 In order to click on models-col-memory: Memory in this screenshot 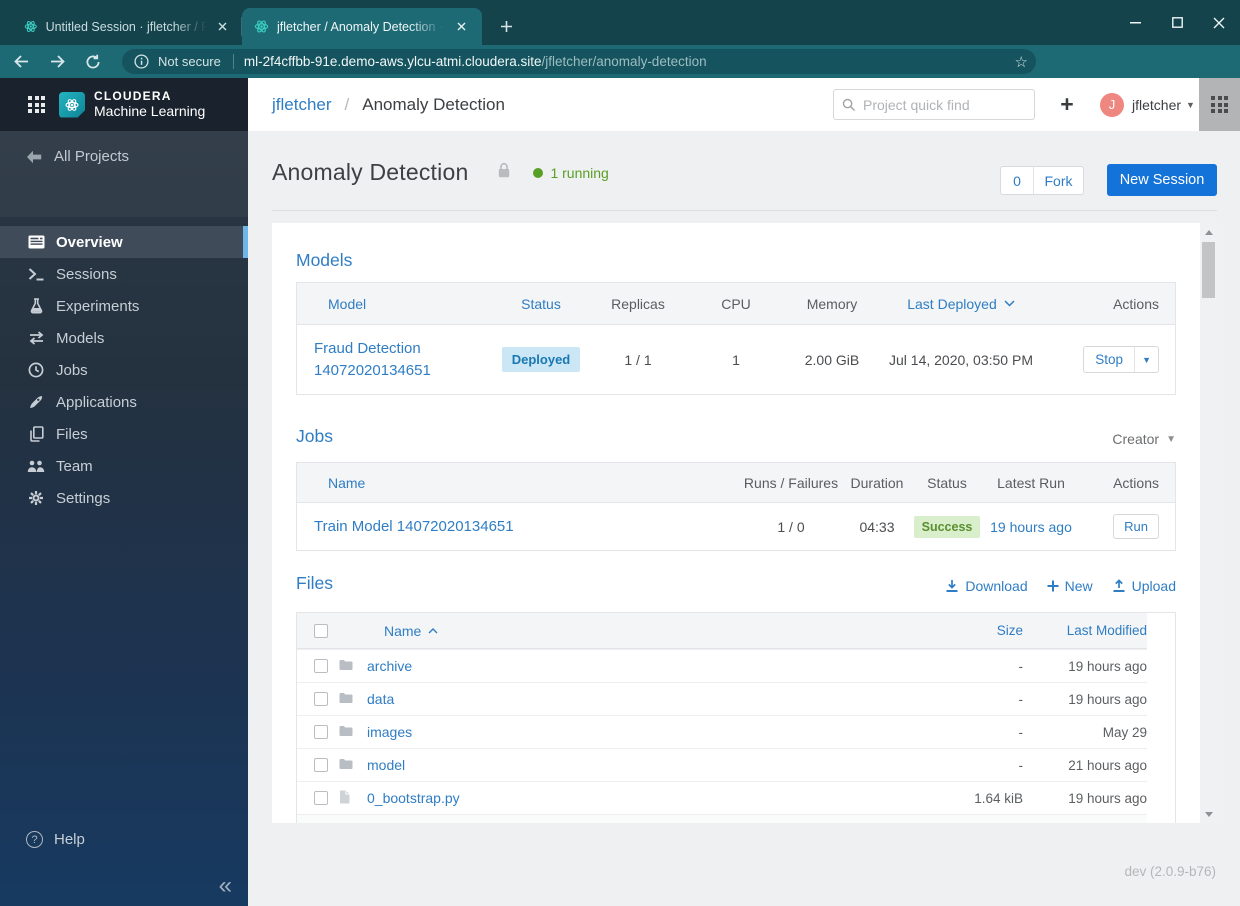, I will do `click(832, 303)`.